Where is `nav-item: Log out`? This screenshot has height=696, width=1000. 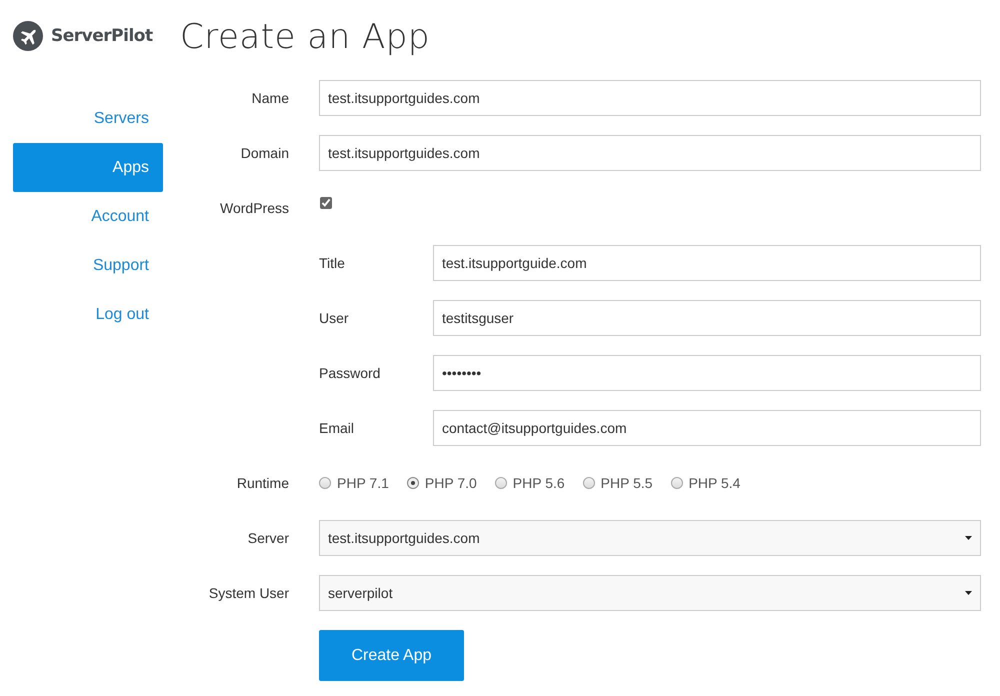 nav-item: Log out is located at coordinates (88, 314).